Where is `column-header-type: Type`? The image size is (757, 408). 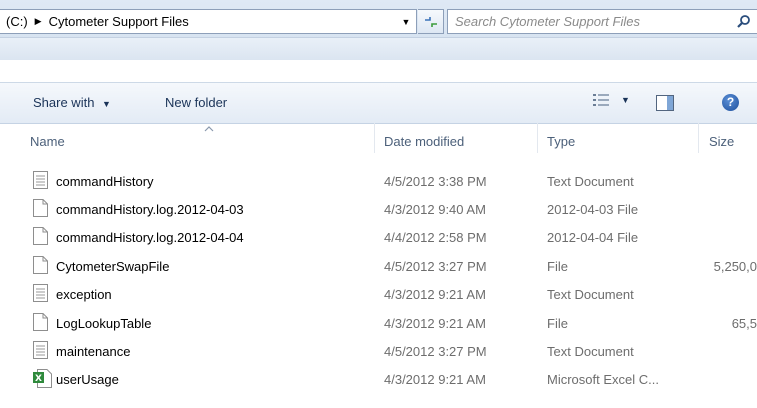 column-header-type: Type is located at coordinates (561, 141).